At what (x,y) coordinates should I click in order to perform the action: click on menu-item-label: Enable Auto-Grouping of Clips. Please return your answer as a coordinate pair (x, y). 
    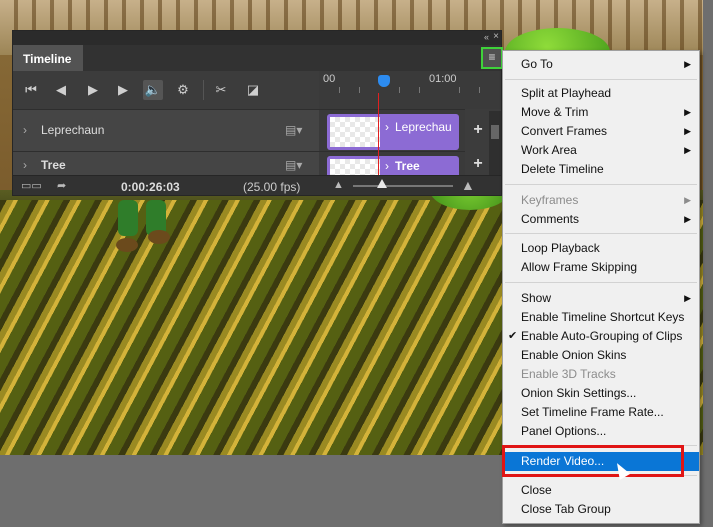
    Looking at the image, I should click on (602, 336).